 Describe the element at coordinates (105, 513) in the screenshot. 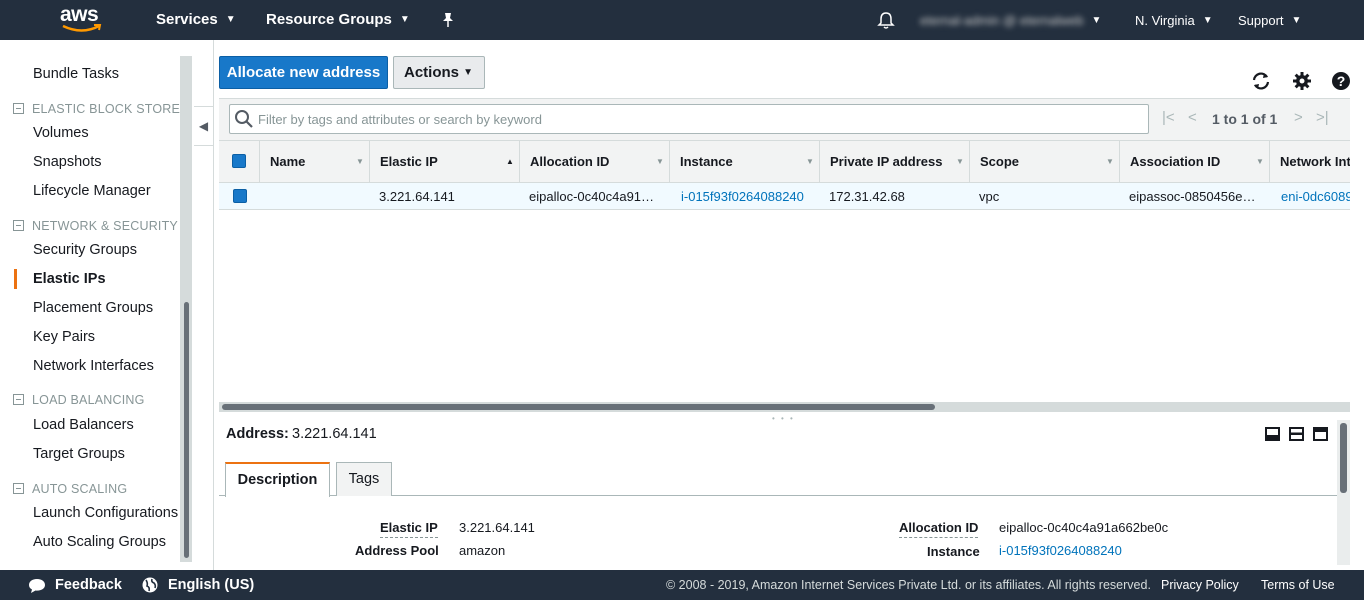

I see `sidebar-item-launch-configurations: Launch Configurations` at that location.